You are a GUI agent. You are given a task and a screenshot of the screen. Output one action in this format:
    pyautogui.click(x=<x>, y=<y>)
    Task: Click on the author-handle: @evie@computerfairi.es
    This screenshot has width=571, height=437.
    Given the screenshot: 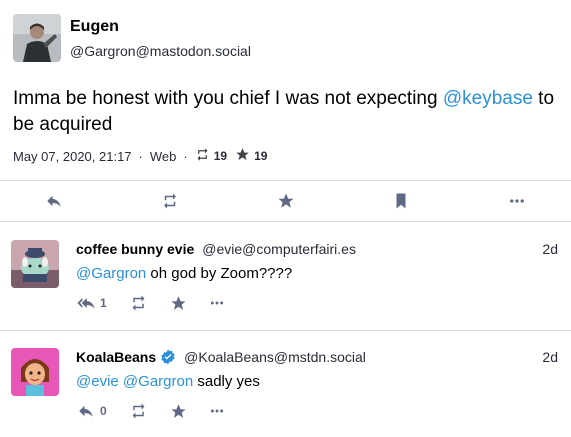 What is the action you would take?
    pyautogui.click(x=279, y=249)
    